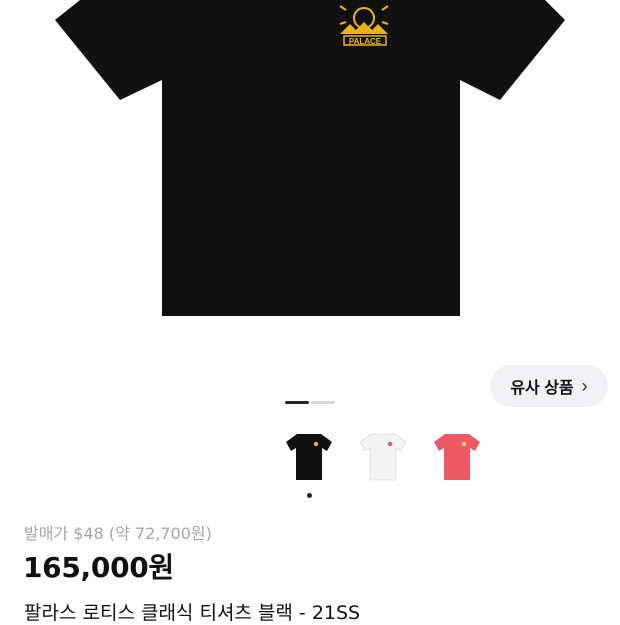 The image size is (620, 625). Describe the element at coordinates (323, 402) in the screenshot. I see `gallery-indicator-inactive` at that location.